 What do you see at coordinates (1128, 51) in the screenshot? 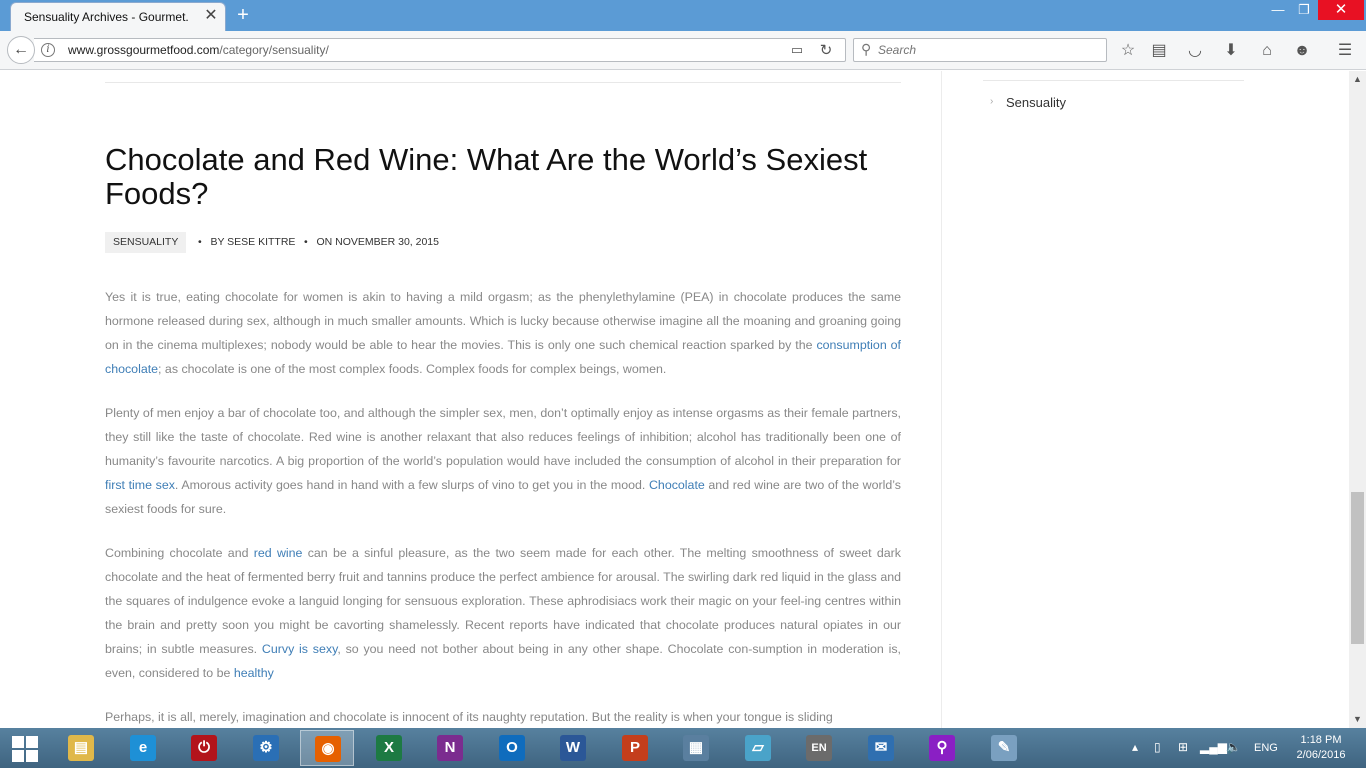
I see `bookmark-star-icon: ☆` at bounding box center [1128, 51].